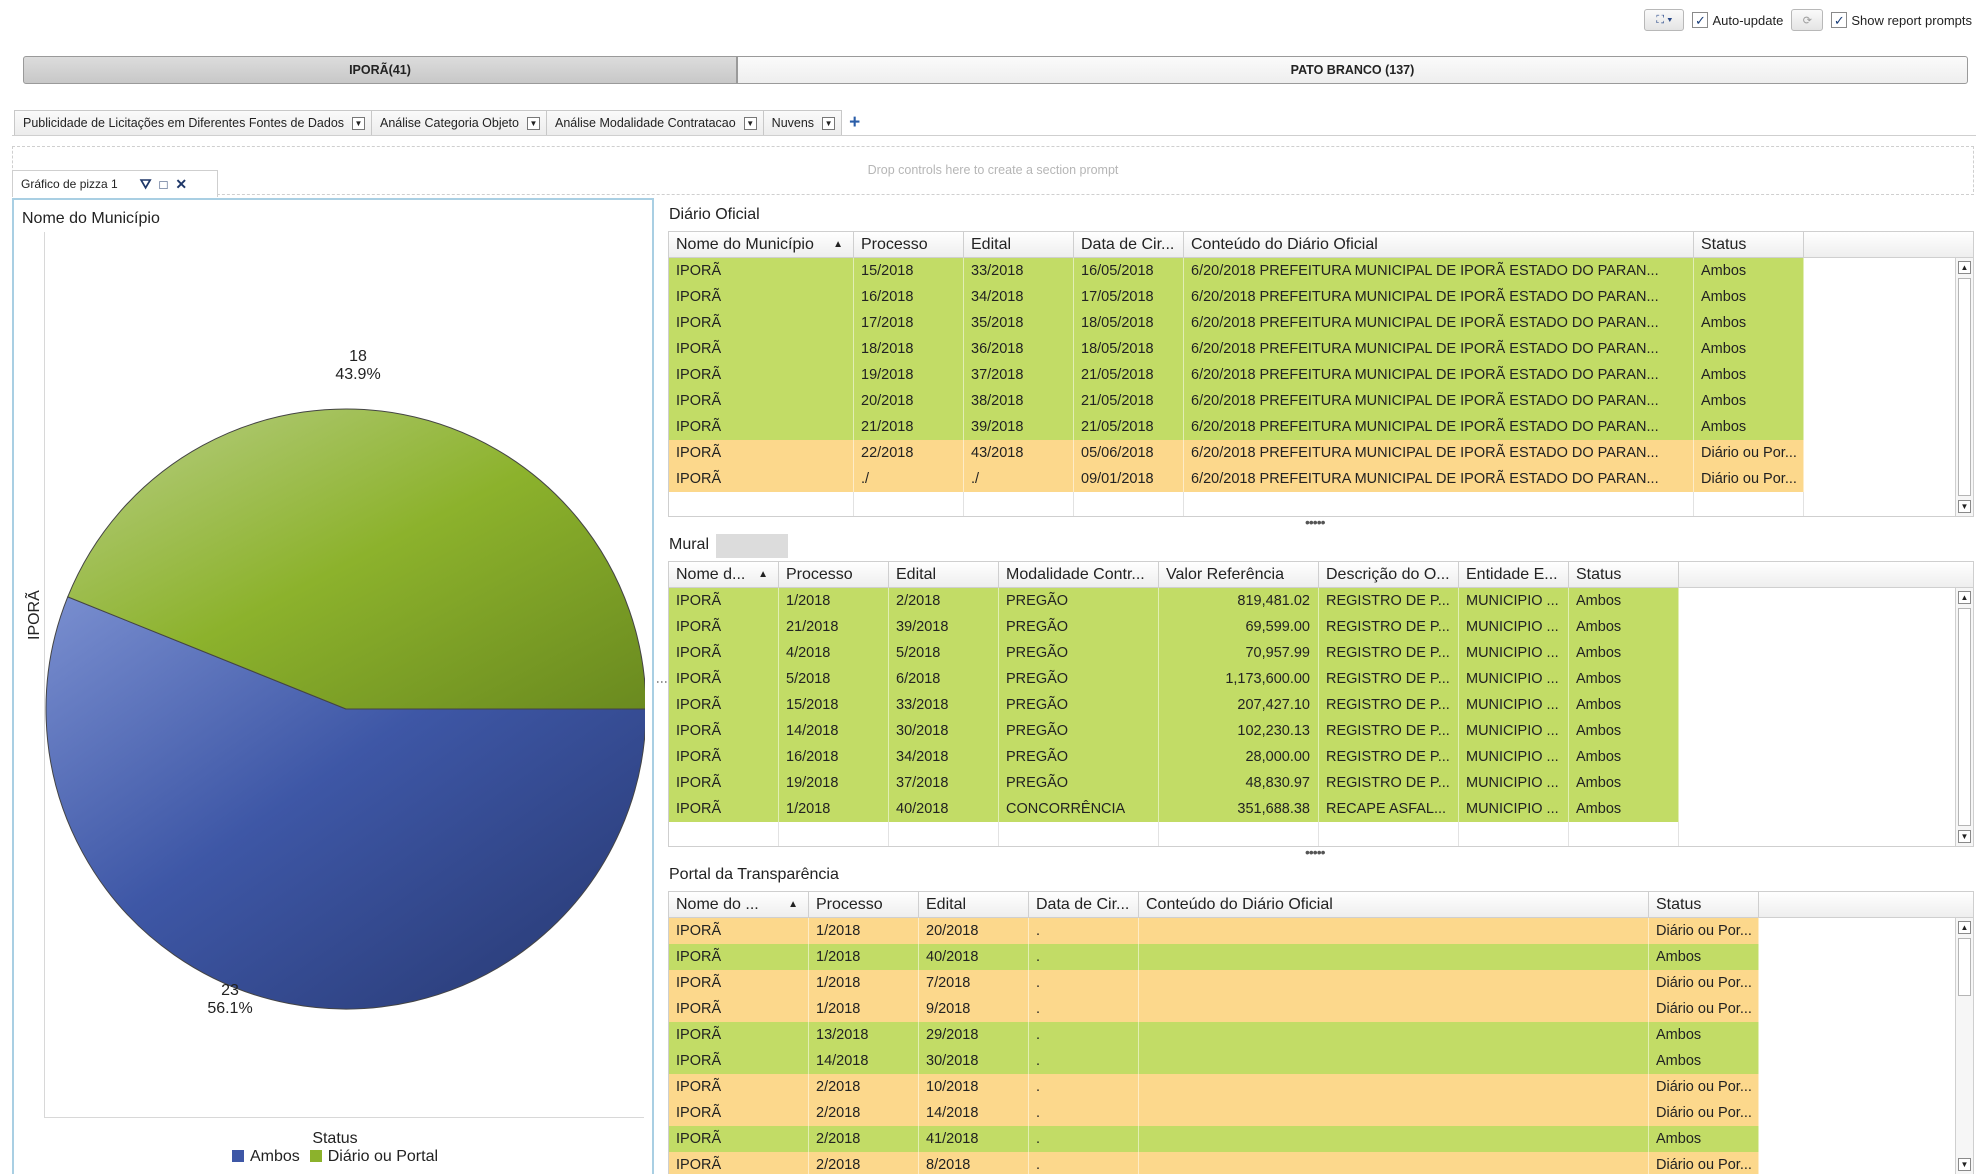  I want to click on refresh-icon: ⟳, so click(1807, 20).